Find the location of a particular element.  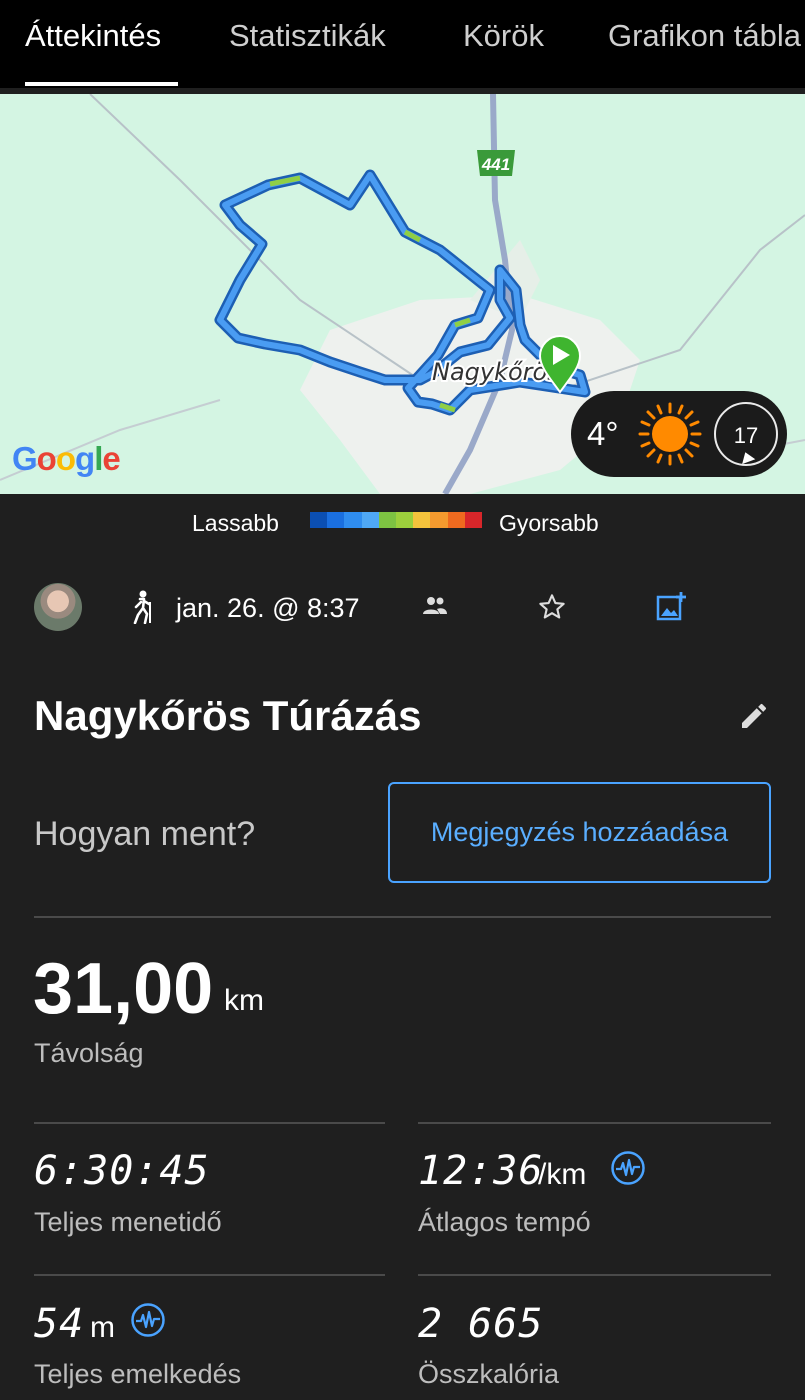

wind-speed: 17 is located at coordinates (746, 435).